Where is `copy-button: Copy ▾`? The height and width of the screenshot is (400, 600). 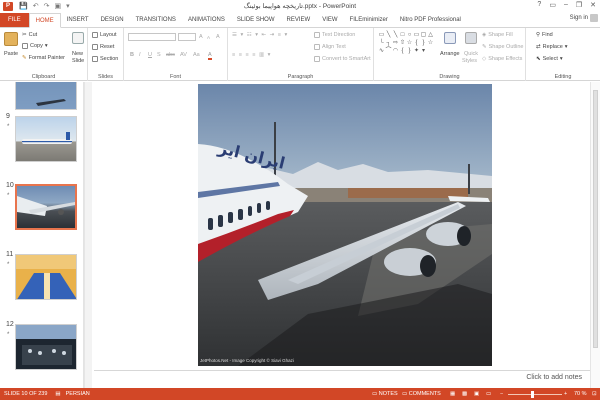
copy-button: Copy ▾ is located at coordinates (35, 46).